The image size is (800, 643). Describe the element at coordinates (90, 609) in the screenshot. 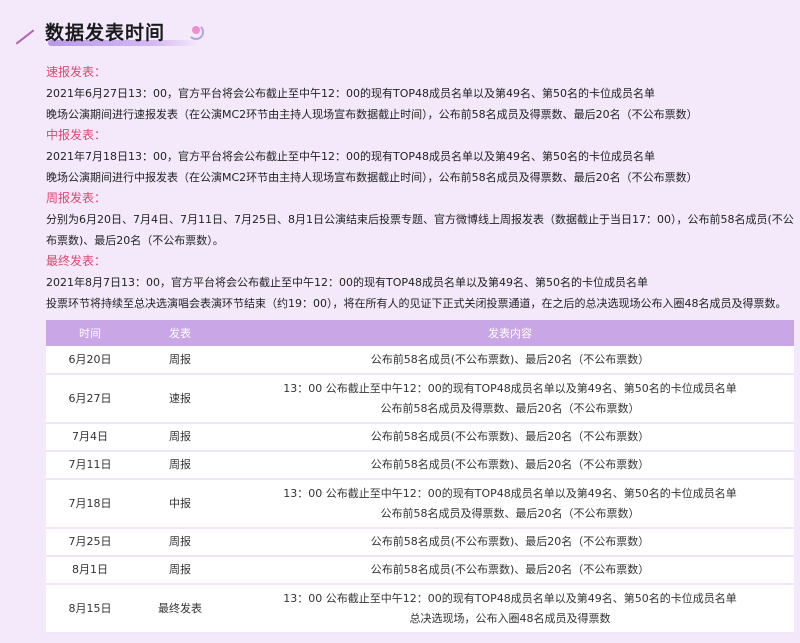

I see `cell-date: 8月15日` at that location.